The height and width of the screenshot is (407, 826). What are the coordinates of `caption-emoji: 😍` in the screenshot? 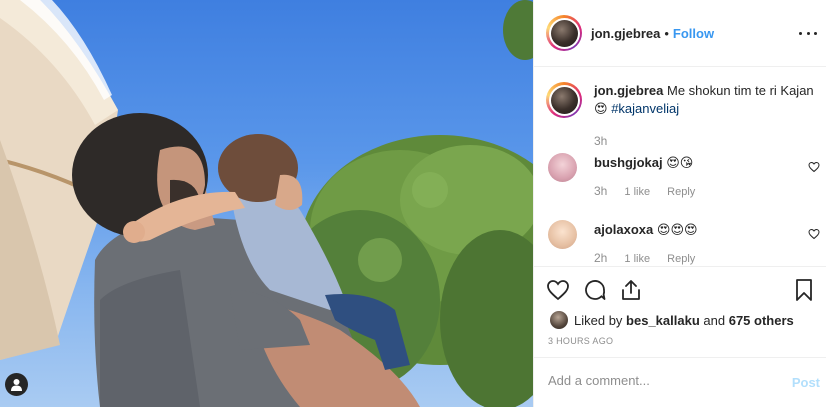 It's located at (601, 108).